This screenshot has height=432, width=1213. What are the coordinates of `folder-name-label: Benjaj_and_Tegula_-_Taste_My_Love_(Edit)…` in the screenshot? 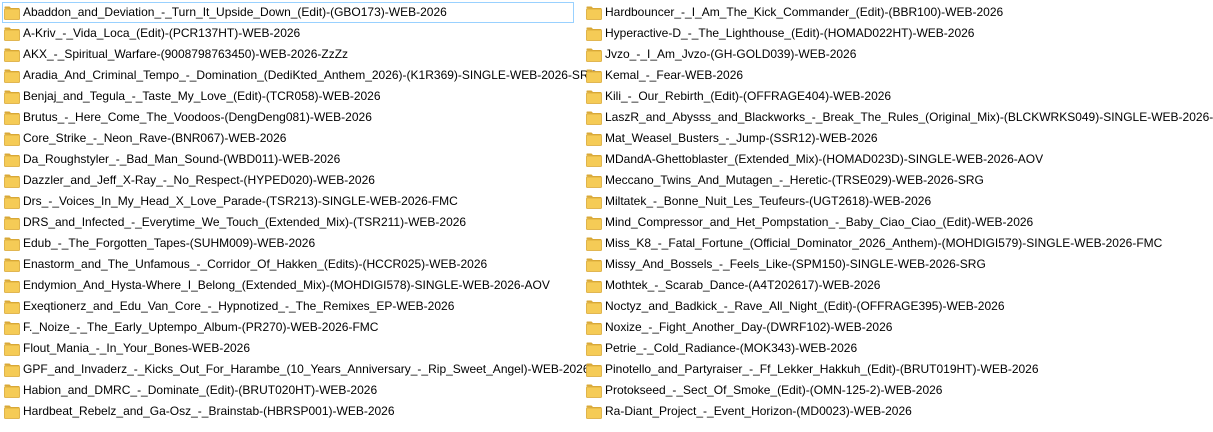 It's located at (202, 96).